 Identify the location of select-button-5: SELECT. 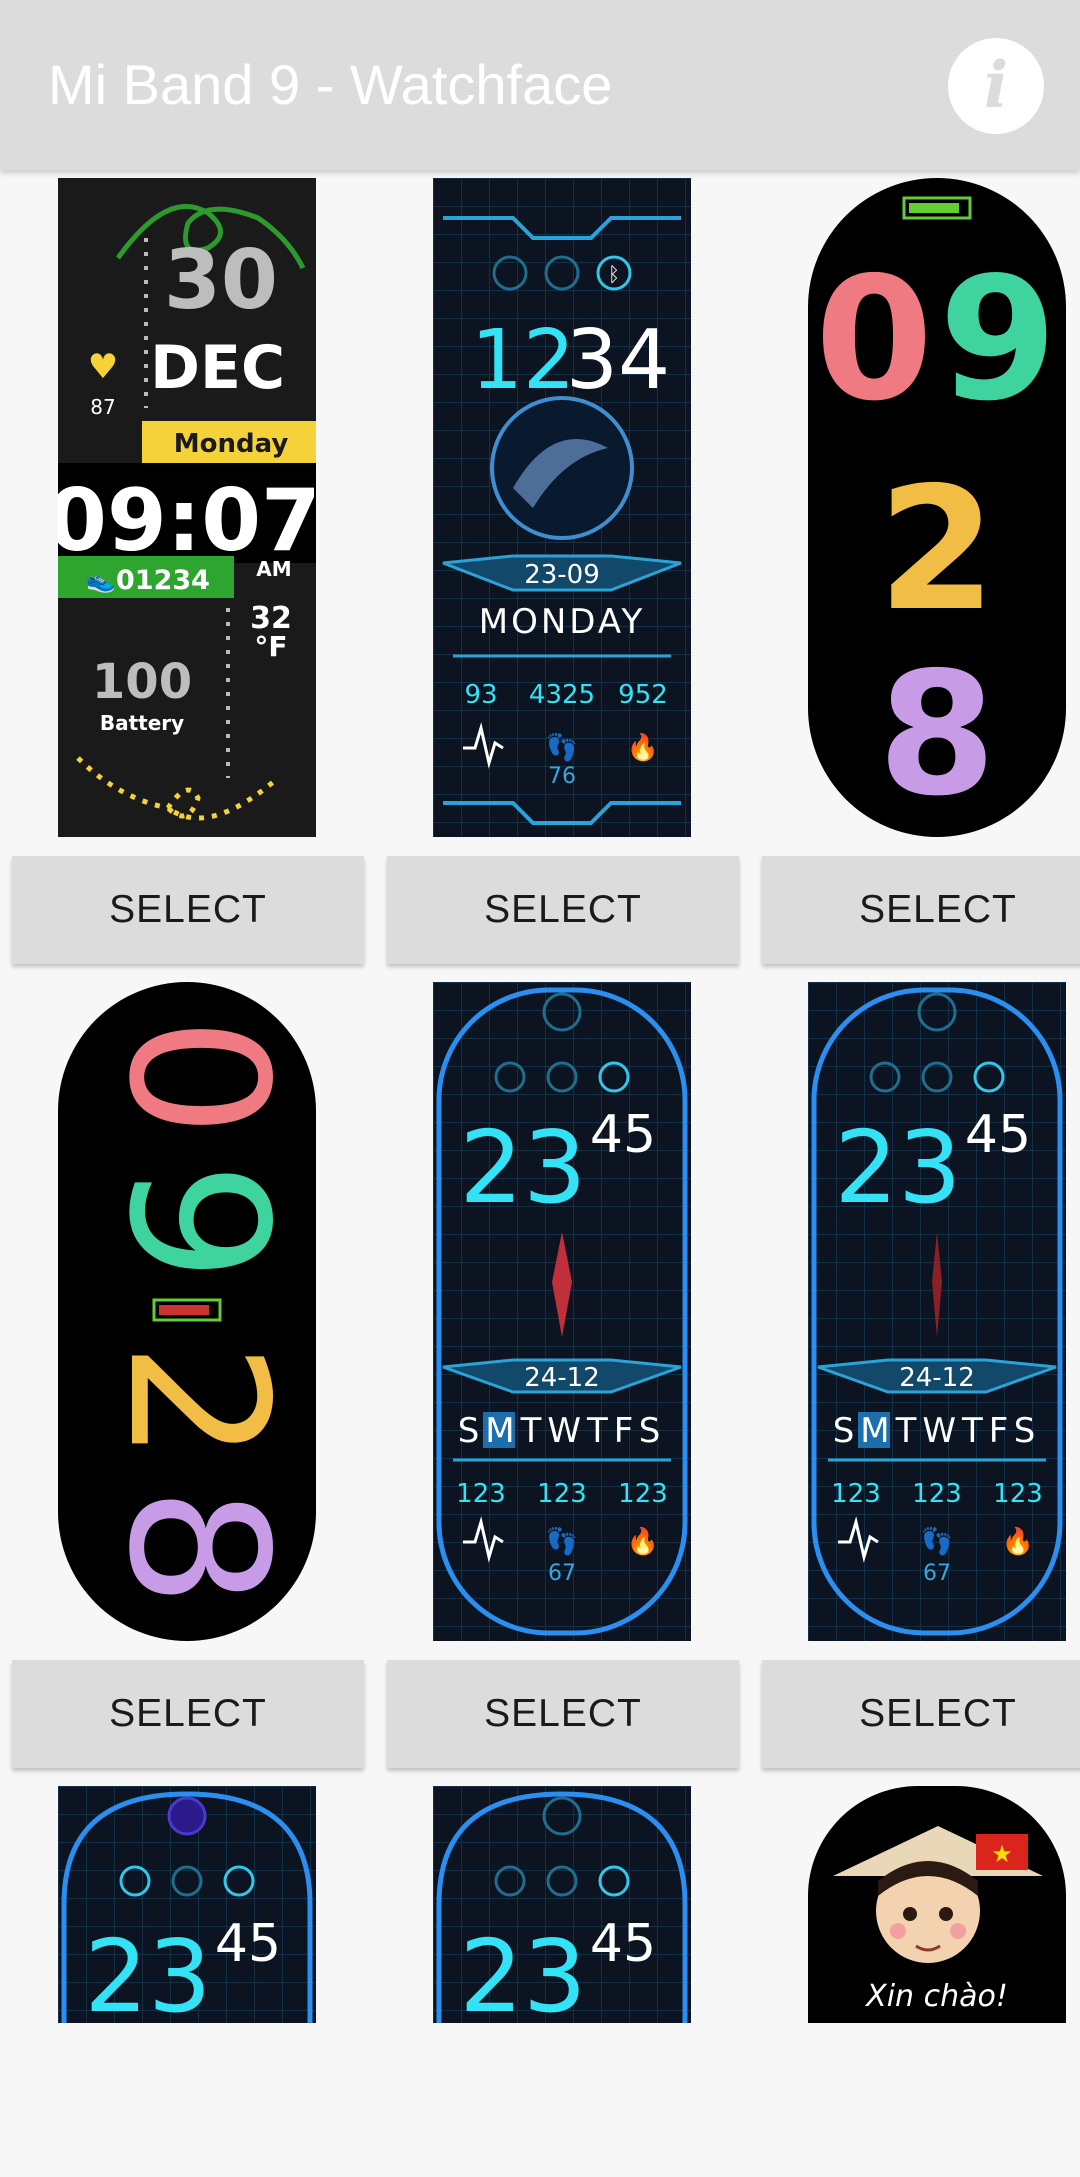
(563, 1714).